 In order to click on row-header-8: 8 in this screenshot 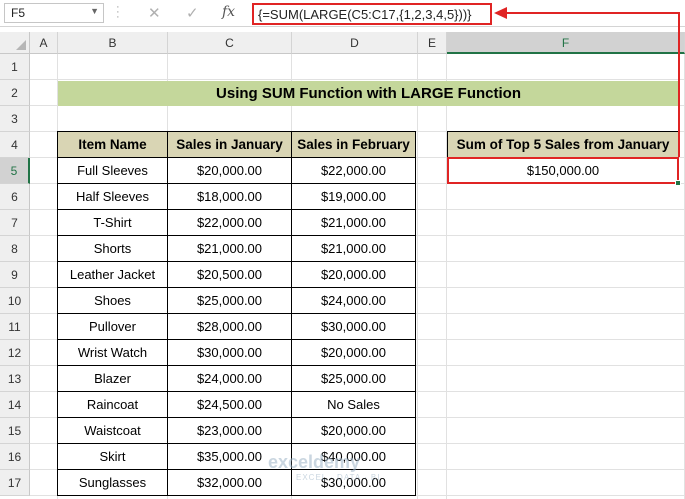, I will do `click(15, 249)`.